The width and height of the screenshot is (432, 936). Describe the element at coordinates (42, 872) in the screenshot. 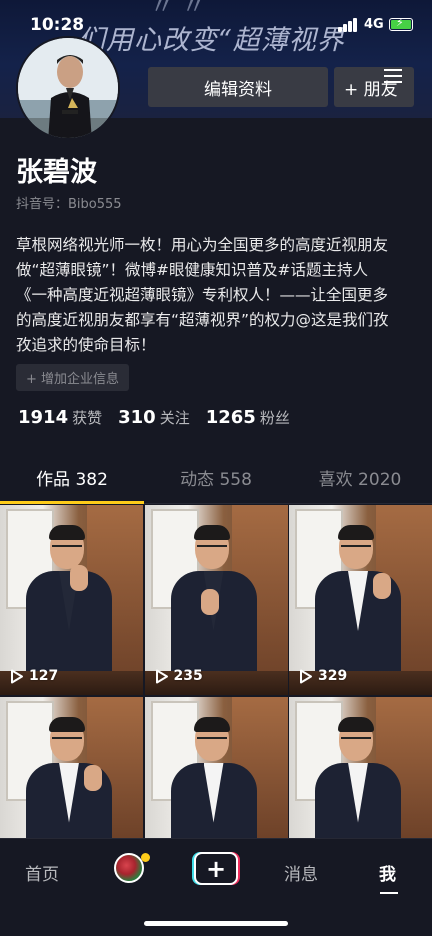

I see `nav-home: 首页` at that location.